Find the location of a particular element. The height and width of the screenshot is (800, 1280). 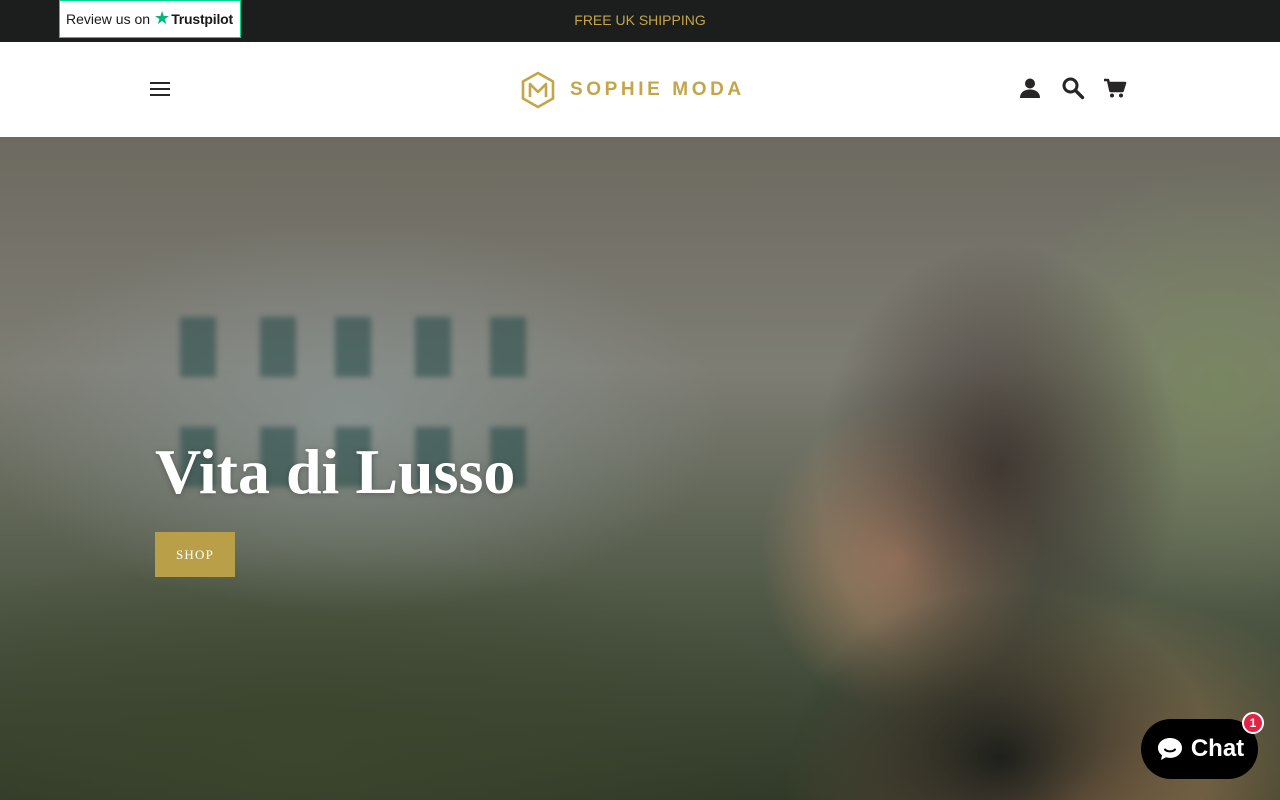

logo-text: SOPHIE MODA is located at coordinates (657, 89).